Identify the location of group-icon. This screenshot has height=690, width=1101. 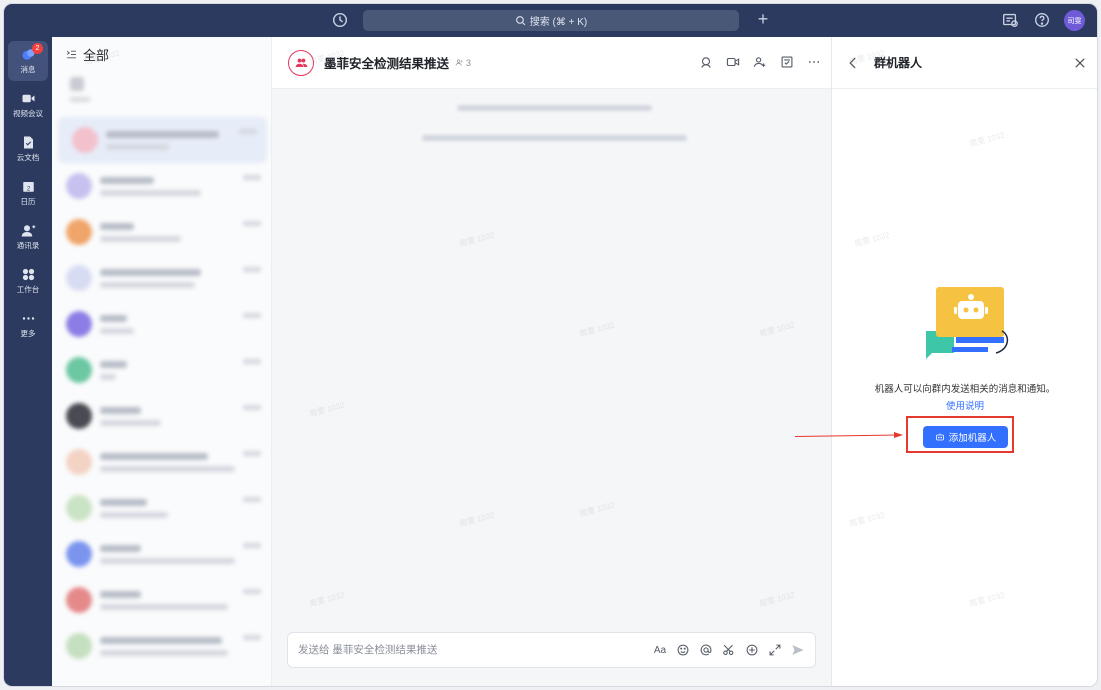
(301, 63).